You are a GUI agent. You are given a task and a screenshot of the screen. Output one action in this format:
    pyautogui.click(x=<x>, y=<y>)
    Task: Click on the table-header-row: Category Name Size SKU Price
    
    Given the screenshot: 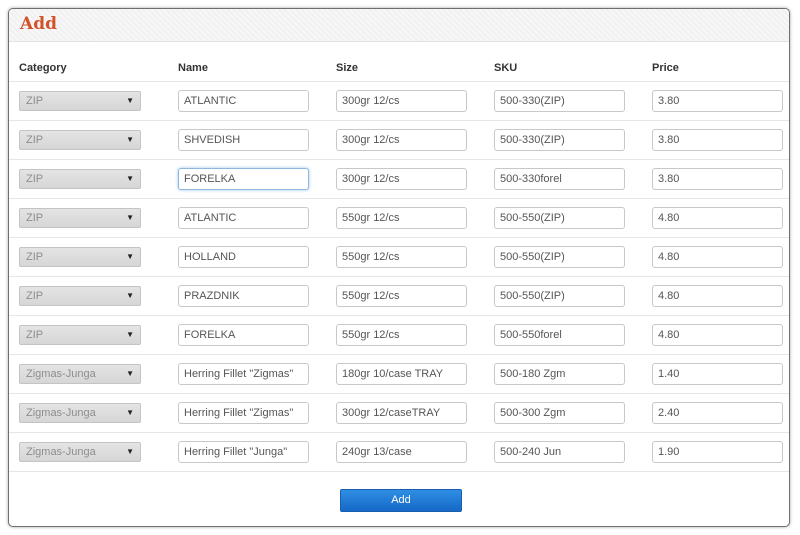 What is the action you would take?
    pyautogui.click(x=399, y=68)
    